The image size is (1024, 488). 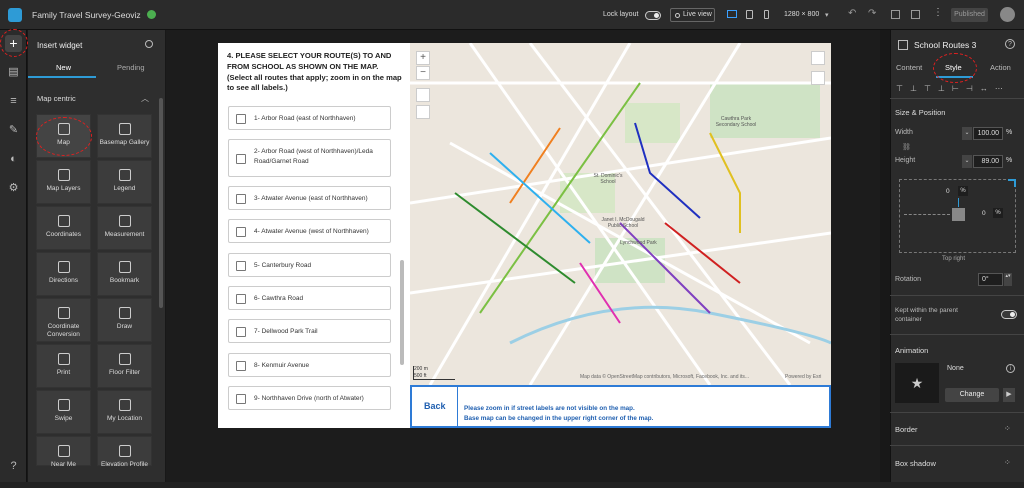 What do you see at coordinates (909, 67) in the screenshot?
I see `tab-content: Content` at bounding box center [909, 67].